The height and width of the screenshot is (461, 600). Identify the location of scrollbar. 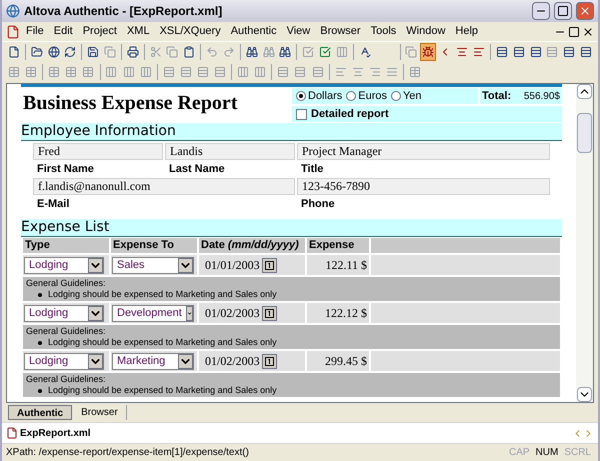
(584, 243).